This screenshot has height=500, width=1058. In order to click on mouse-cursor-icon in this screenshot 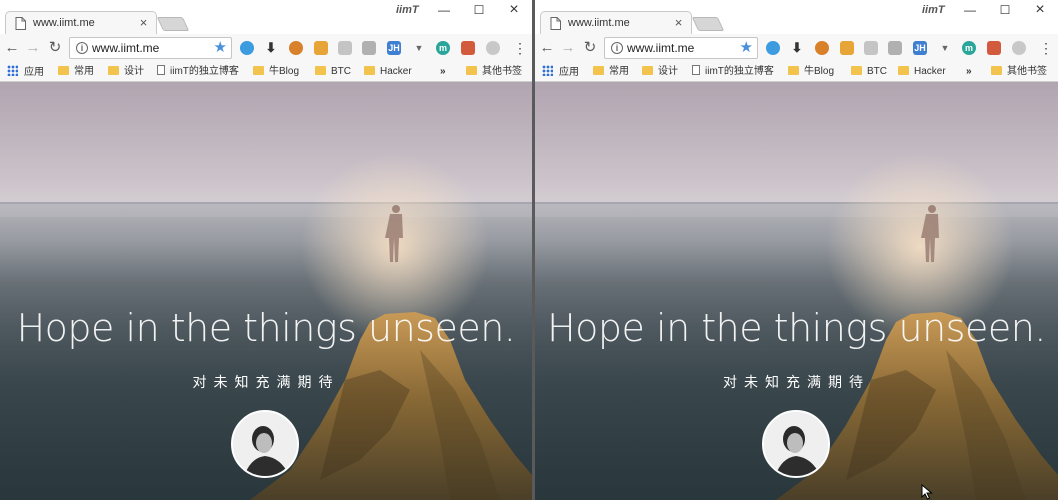, I will do `click(927, 492)`.